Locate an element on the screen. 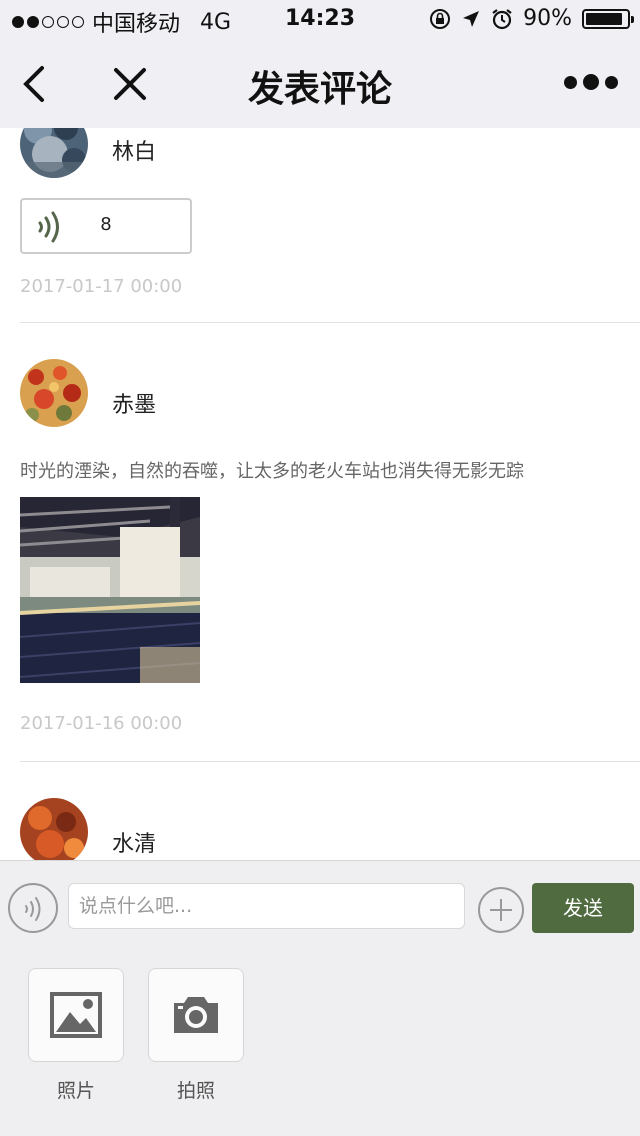 Image resolution: width=640 pixels, height=1136 pixels. image-icon is located at coordinates (76, 1015).